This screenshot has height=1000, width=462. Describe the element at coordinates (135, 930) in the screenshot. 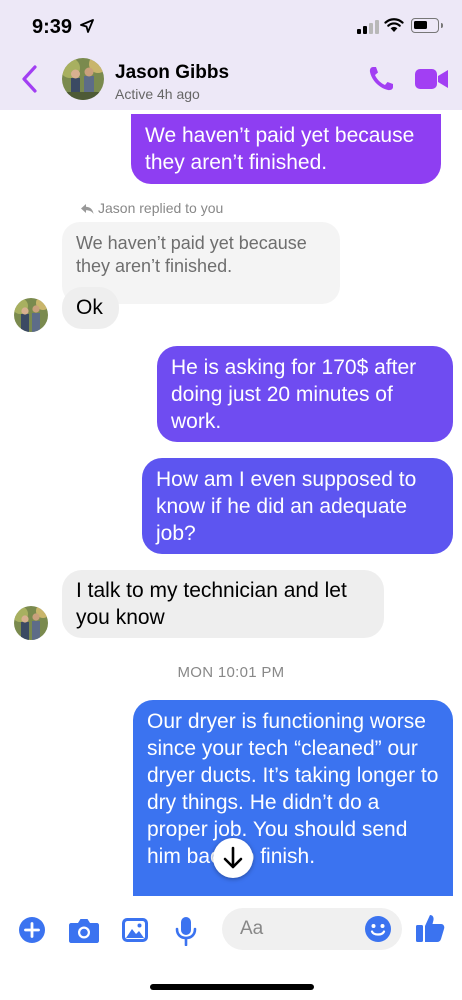

I see `gallery-icon` at that location.